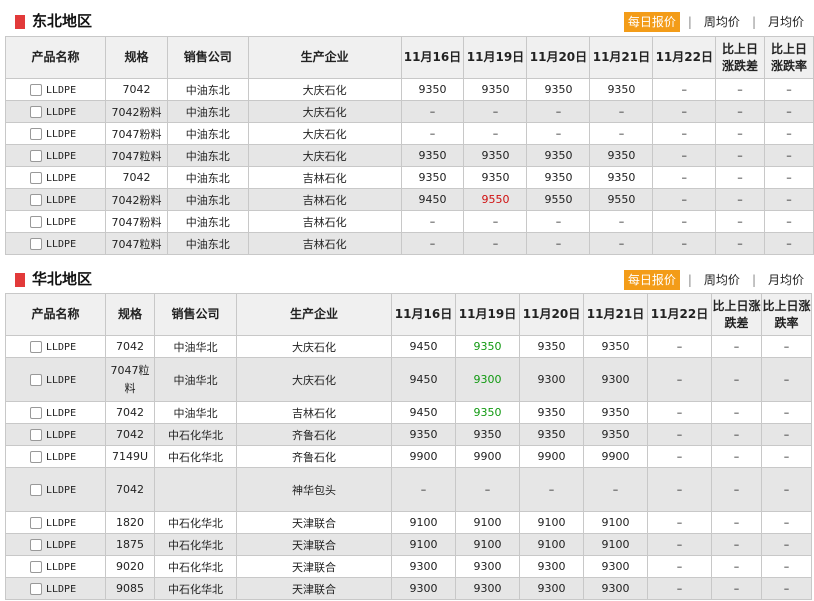 This screenshot has height=601, width=814. Describe the element at coordinates (786, 314) in the screenshot. I see `header-change-rate: 比上日涨跌率` at that location.